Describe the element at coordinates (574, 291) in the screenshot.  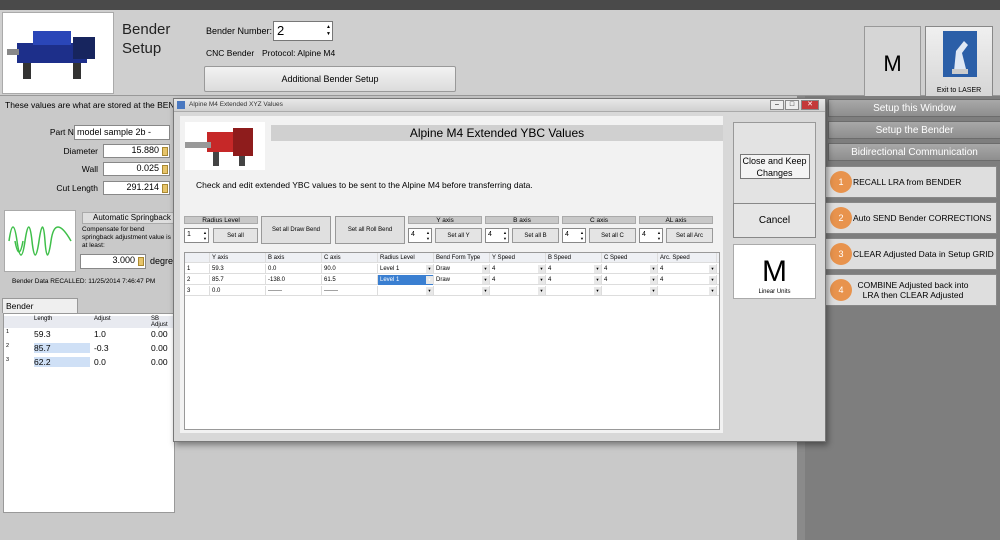
I see `b-speed-dropdown: ▼` at that location.